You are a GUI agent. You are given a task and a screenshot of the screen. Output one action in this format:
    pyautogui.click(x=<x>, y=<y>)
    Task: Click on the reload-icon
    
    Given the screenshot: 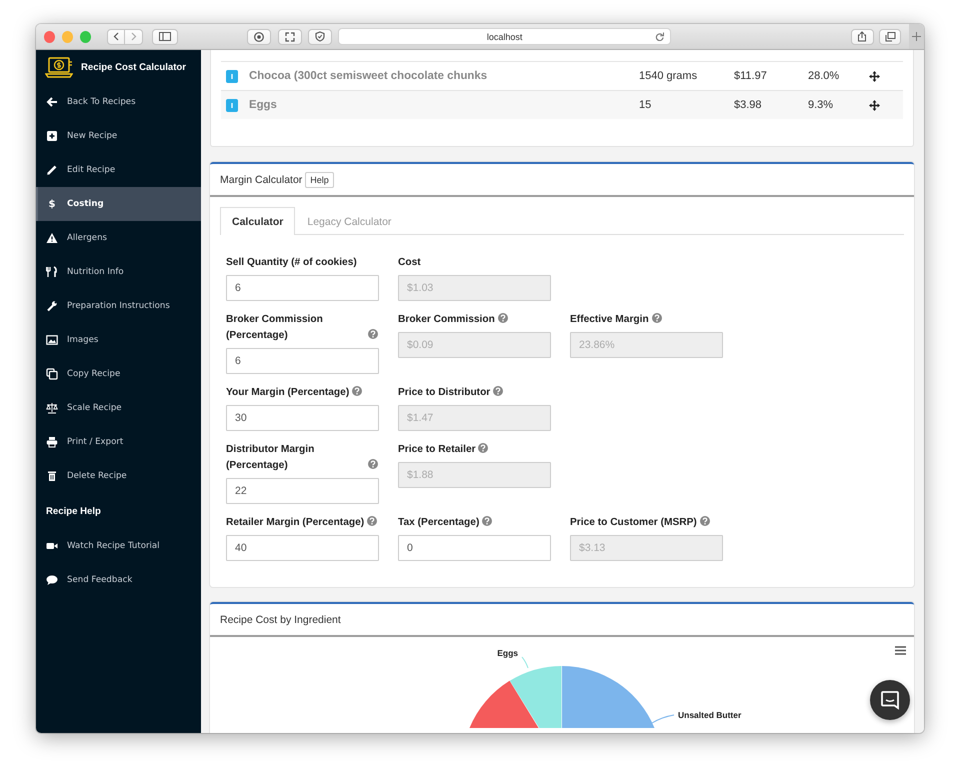 What is the action you would take?
    pyautogui.click(x=659, y=36)
    